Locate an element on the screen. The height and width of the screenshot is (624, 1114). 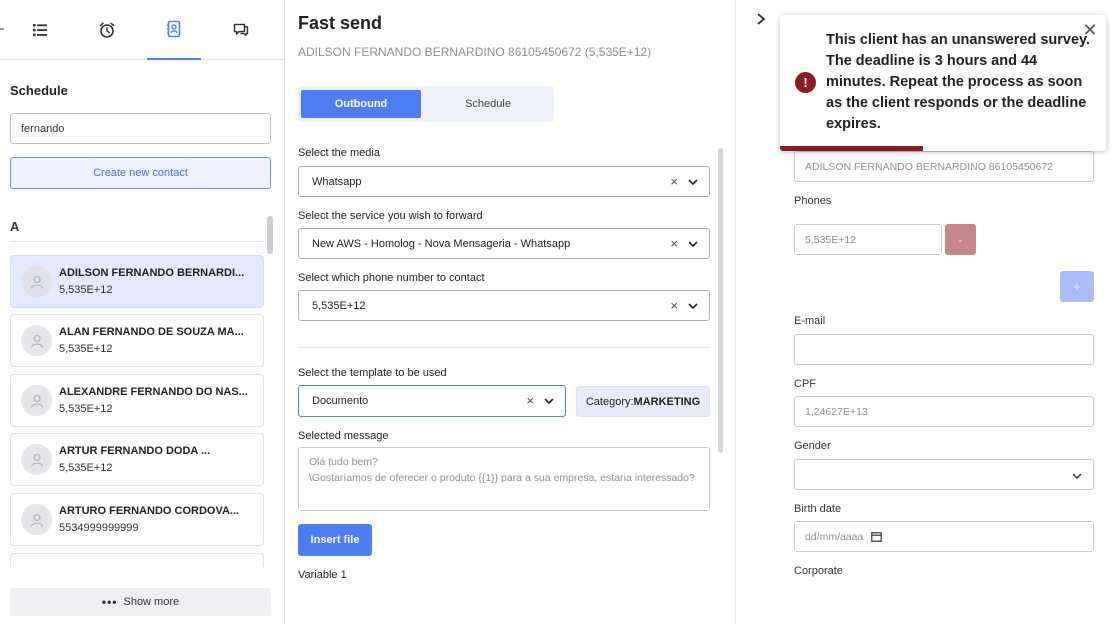
contact-list-scrollbar is located at coordinates (270, 235).